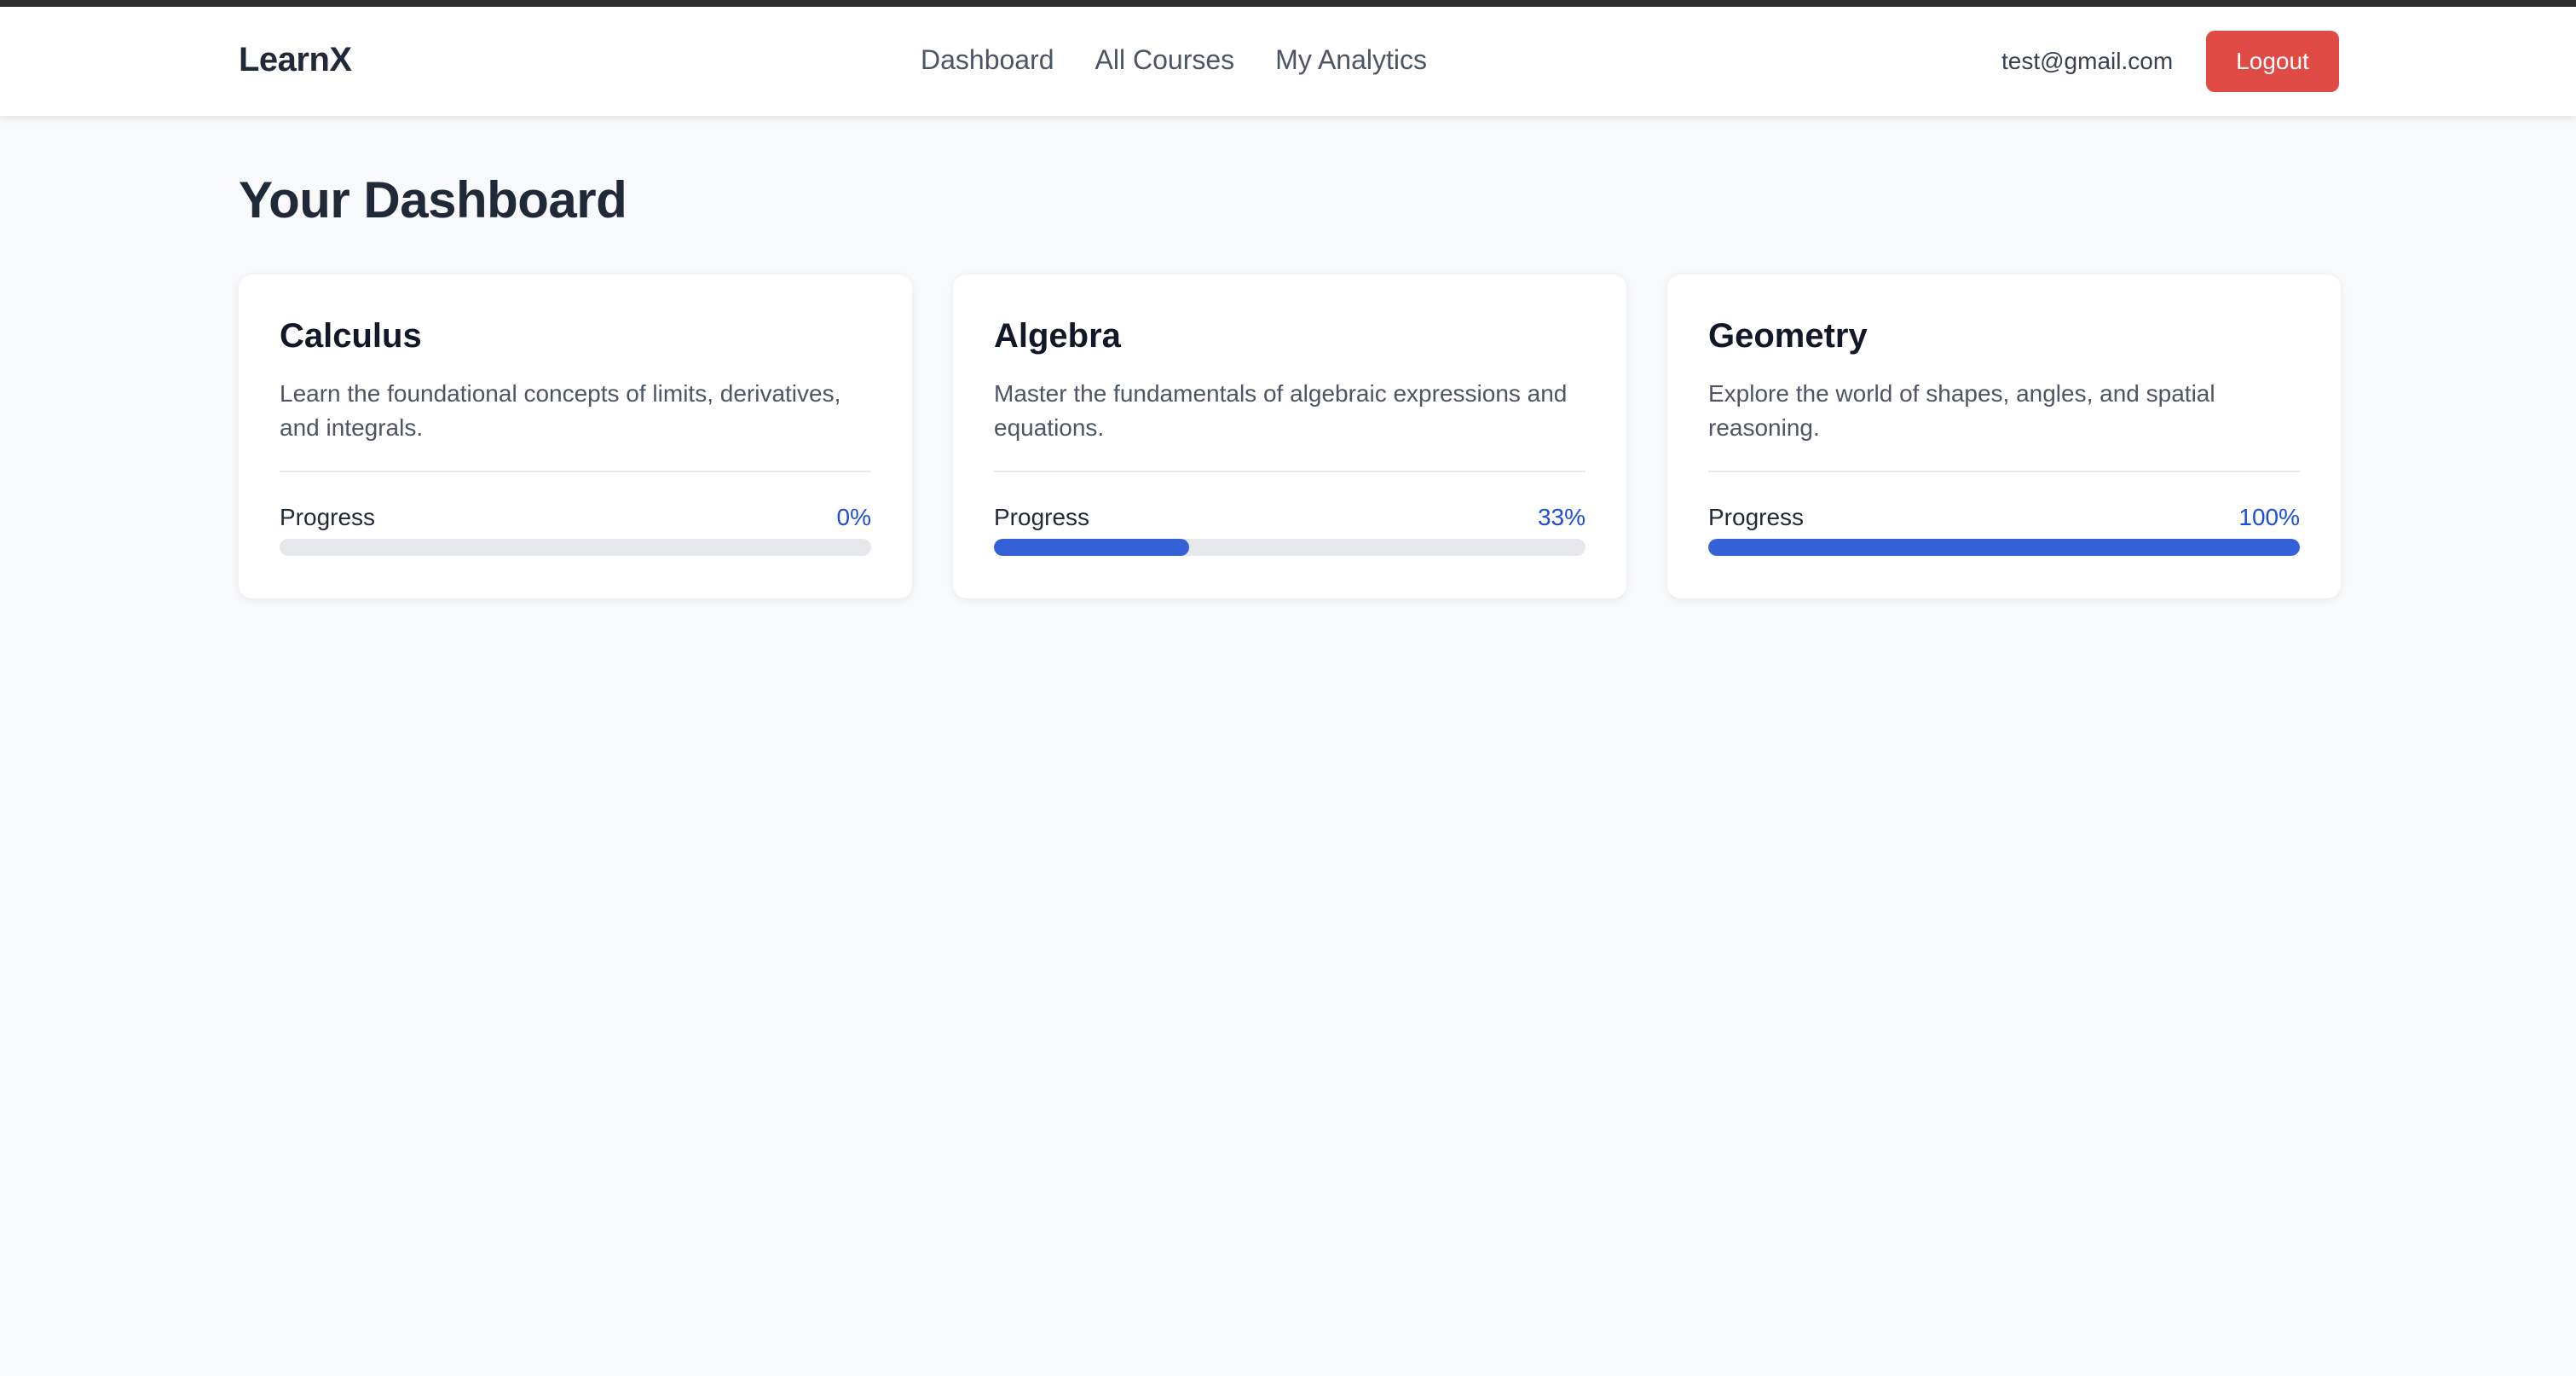  Describe the element at coordinates (1288, 3) in the screenshot. I see `window-top-strip` at that location.